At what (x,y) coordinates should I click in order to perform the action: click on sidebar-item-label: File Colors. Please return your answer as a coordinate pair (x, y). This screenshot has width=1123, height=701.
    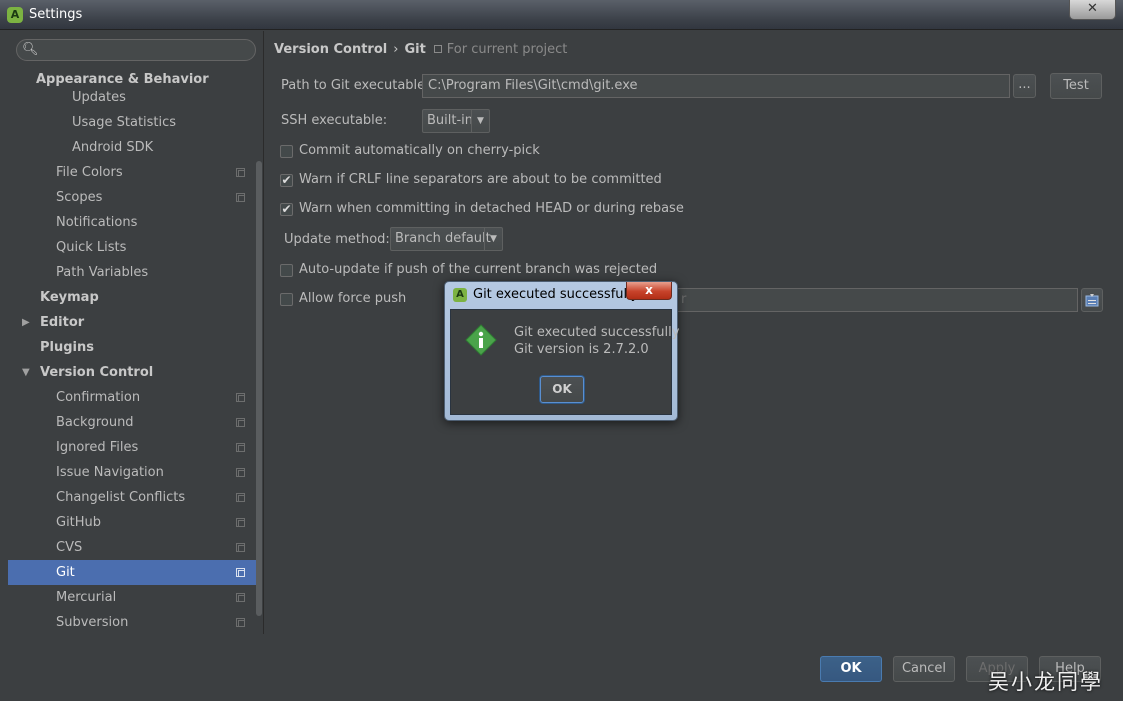
    Looking at the image, I should click on (89, 172).